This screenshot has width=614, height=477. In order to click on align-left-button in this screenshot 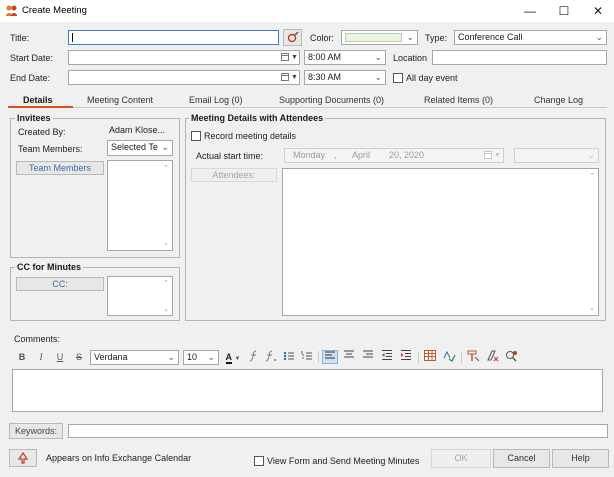, I will do `click(330, 357)`.